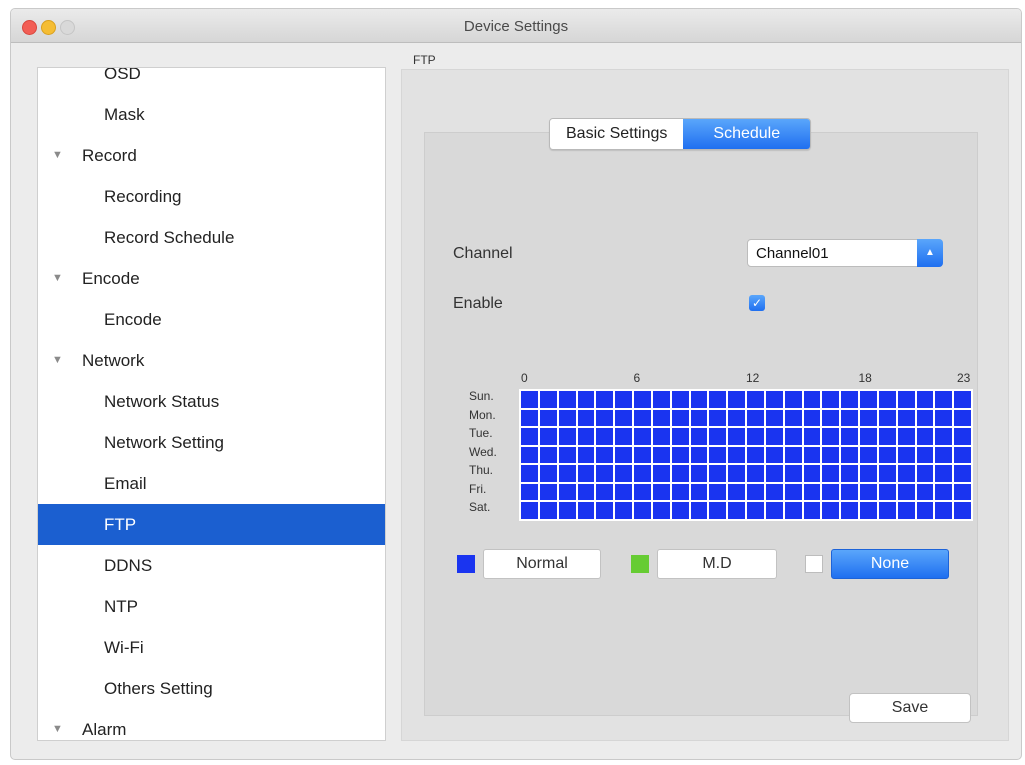 This screenshot has width=1025, height=765. Describe the element at coordinates (211, 360) in the screenshot. I see `sidebar-group: ▼ Network` at that location.